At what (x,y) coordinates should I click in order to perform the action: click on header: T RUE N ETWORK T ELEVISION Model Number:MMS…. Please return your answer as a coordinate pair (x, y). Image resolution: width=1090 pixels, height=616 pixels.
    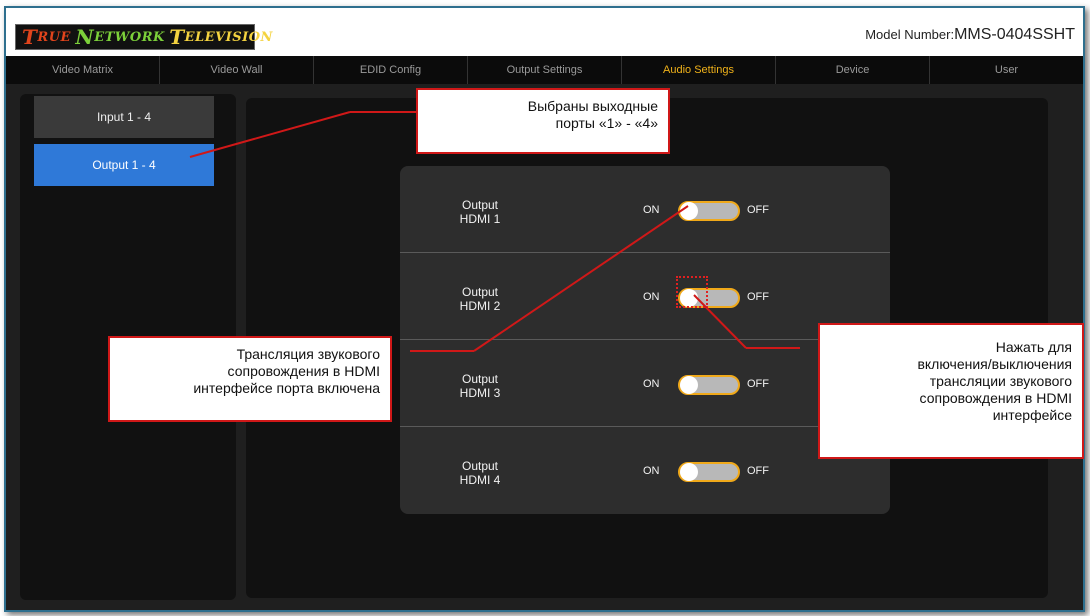
    Looking at the image, I should click on (544, 32).